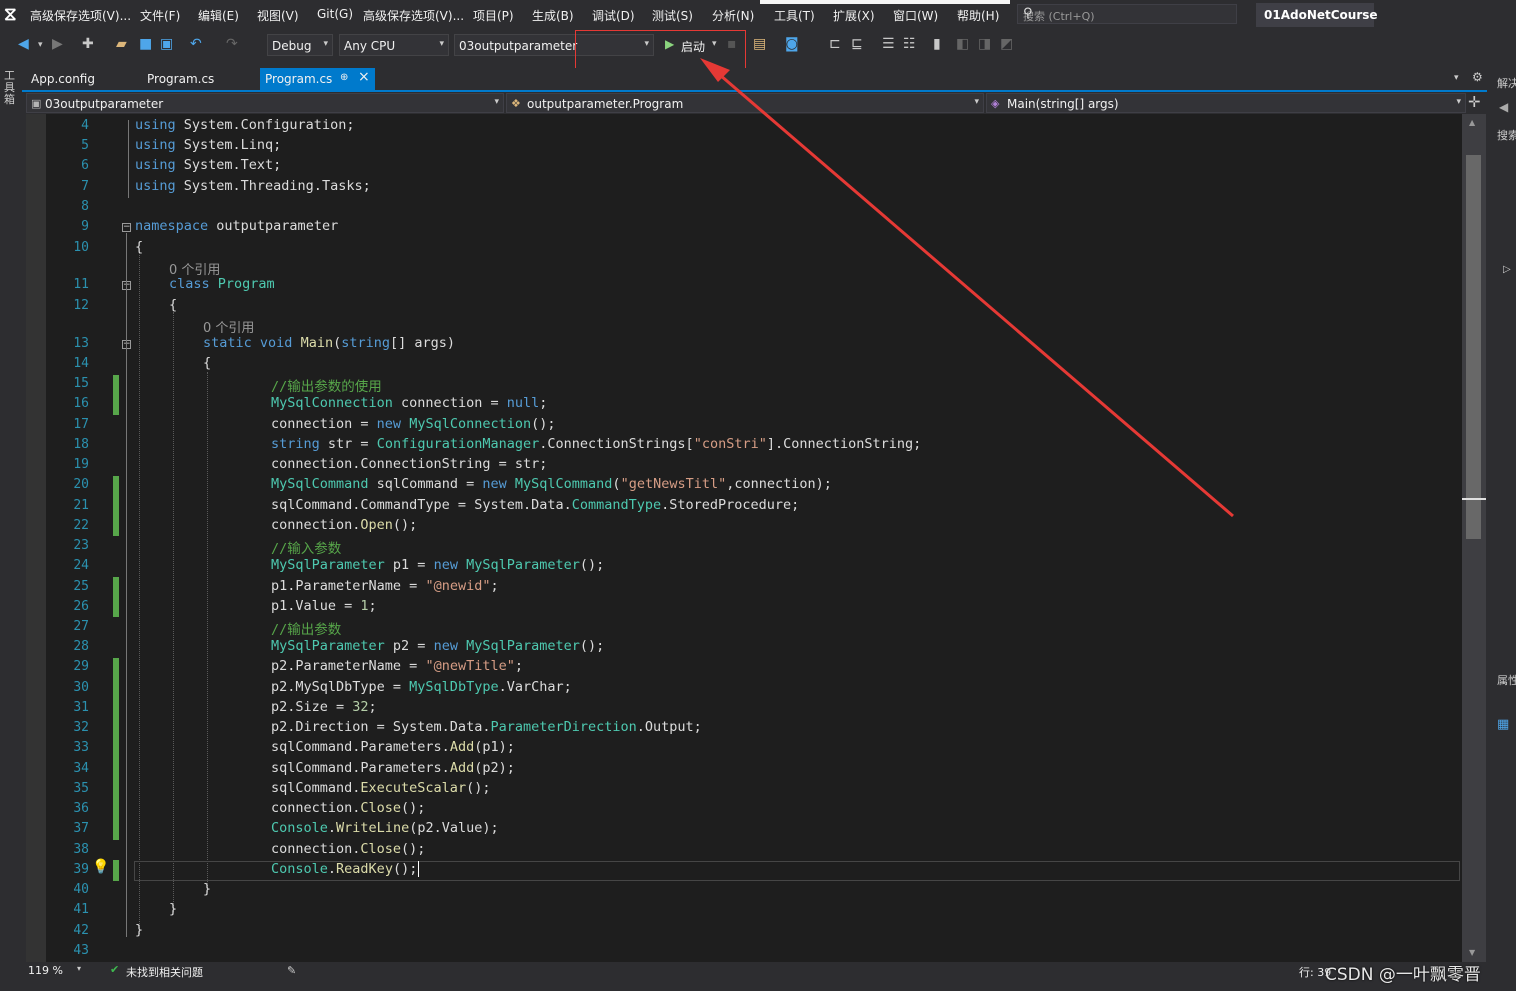 Image resolution: width=1516 pixels, height=991 pixels. What do you see at coordinates (1473, 347) in the screenshot?
I see `scrollbar-thumb` at bounding box center [1473, 347].